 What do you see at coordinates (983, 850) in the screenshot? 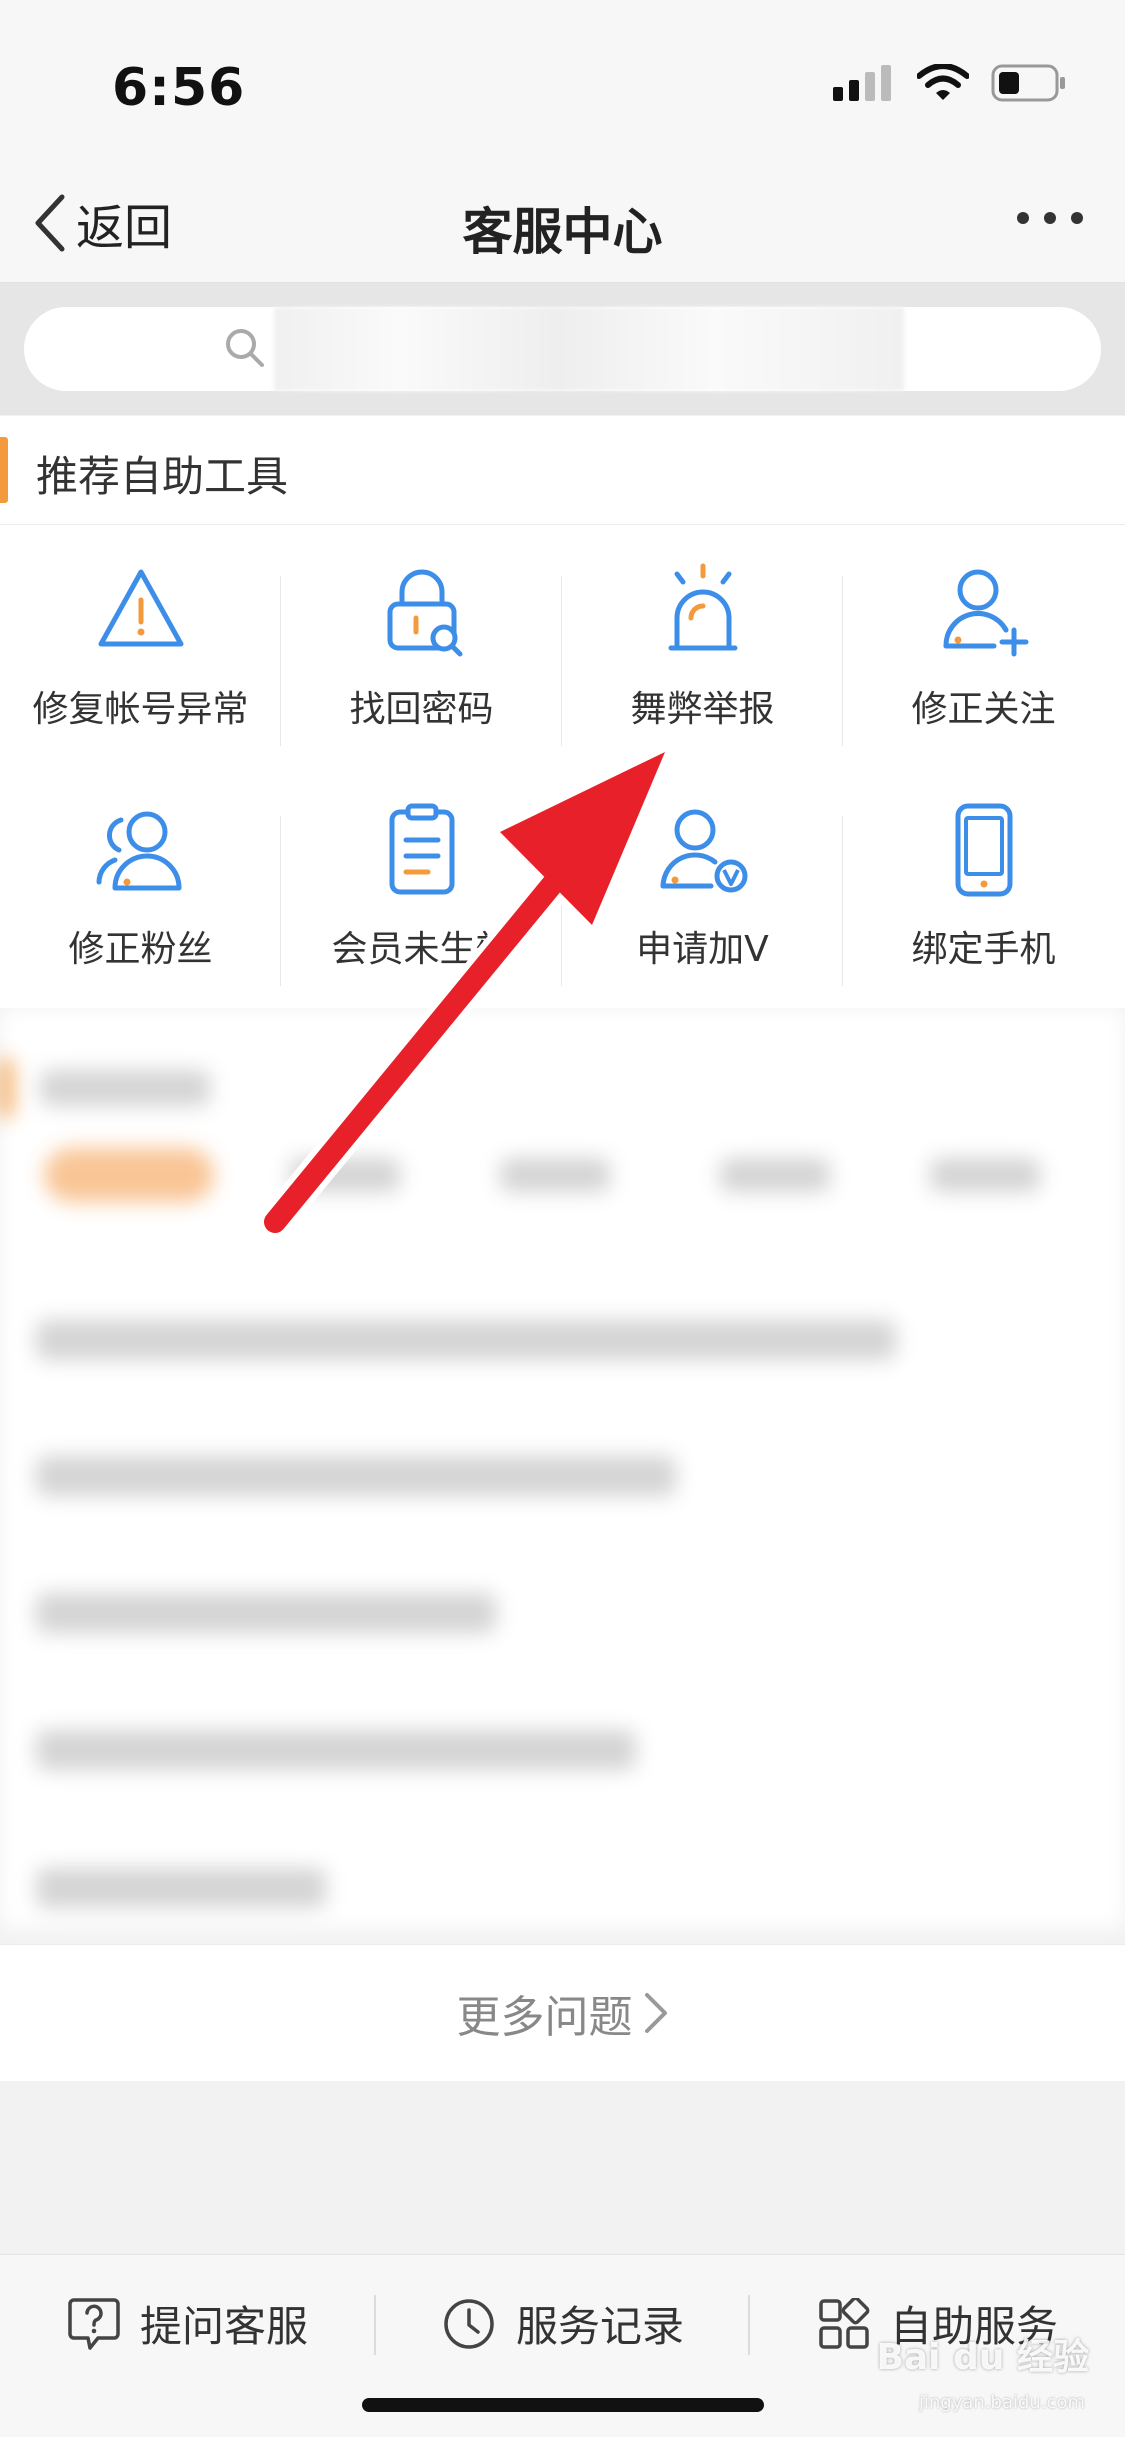
I see `phone-icon` at bounding box center [983, 850].